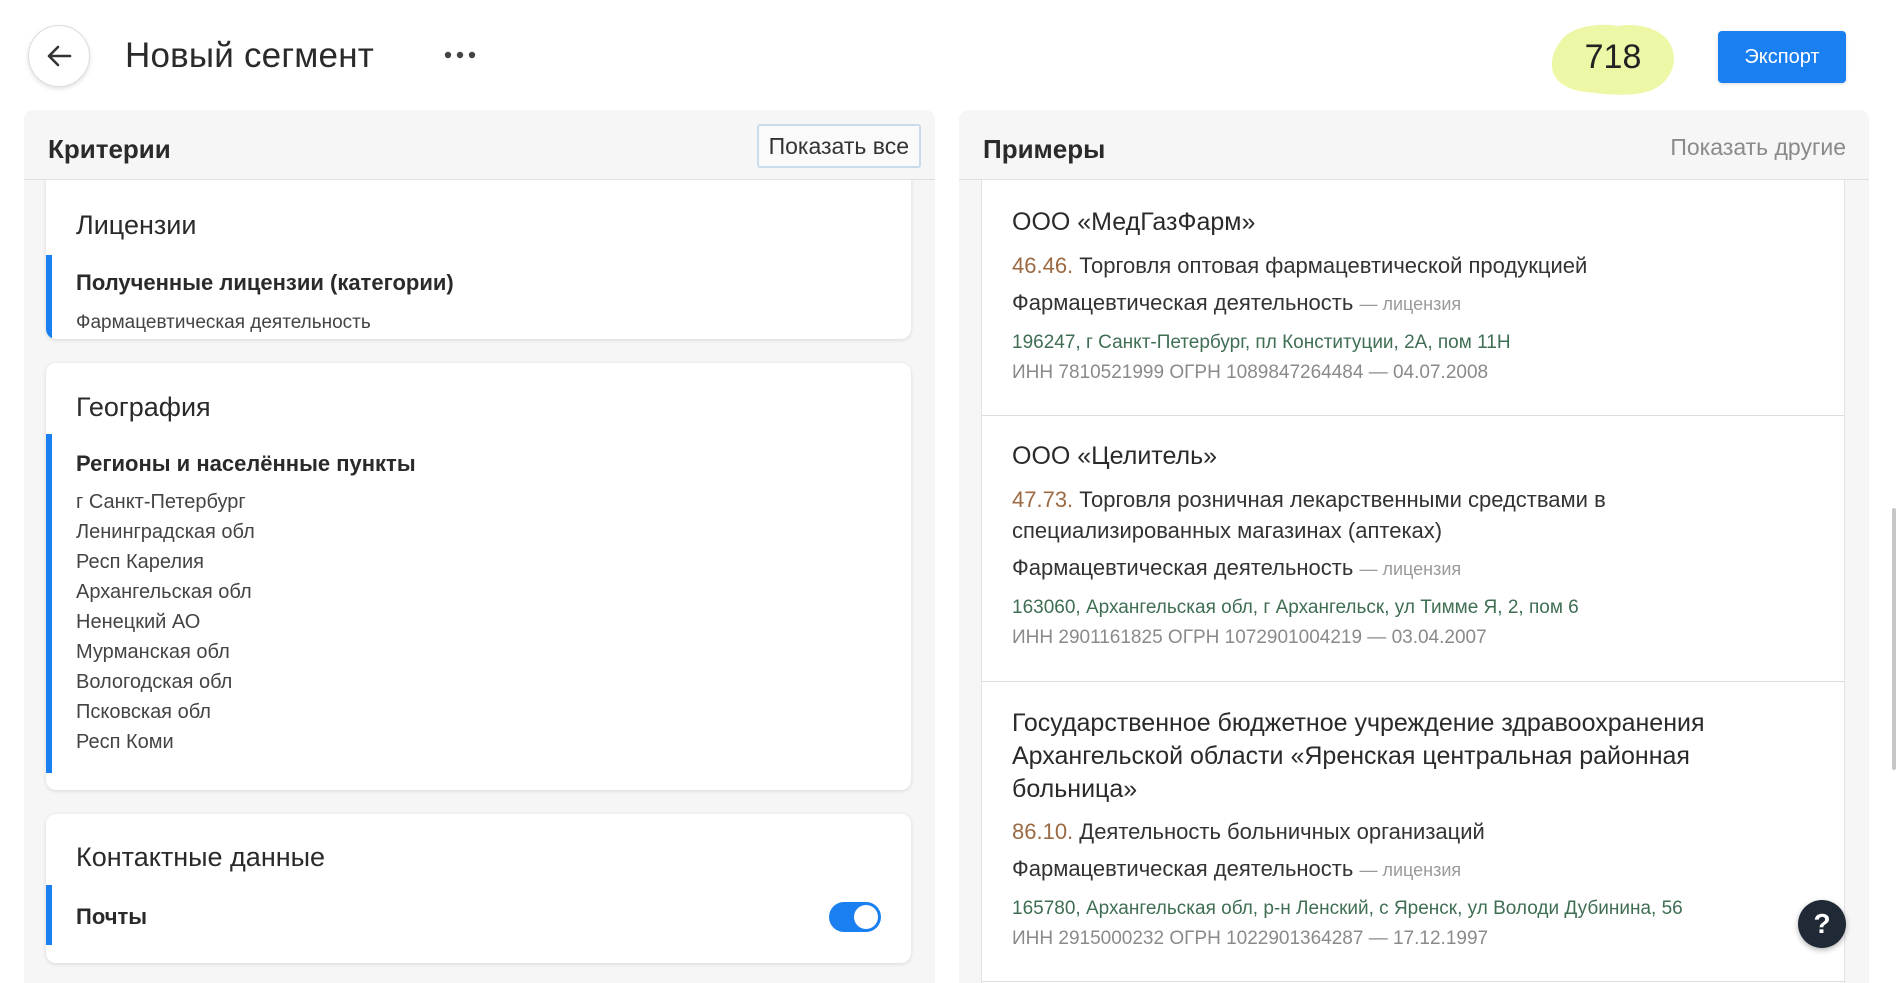 The height and width of the screenshot is (983, 1900). I want to click on region-item: Вологодская обл, so click(154, 682).